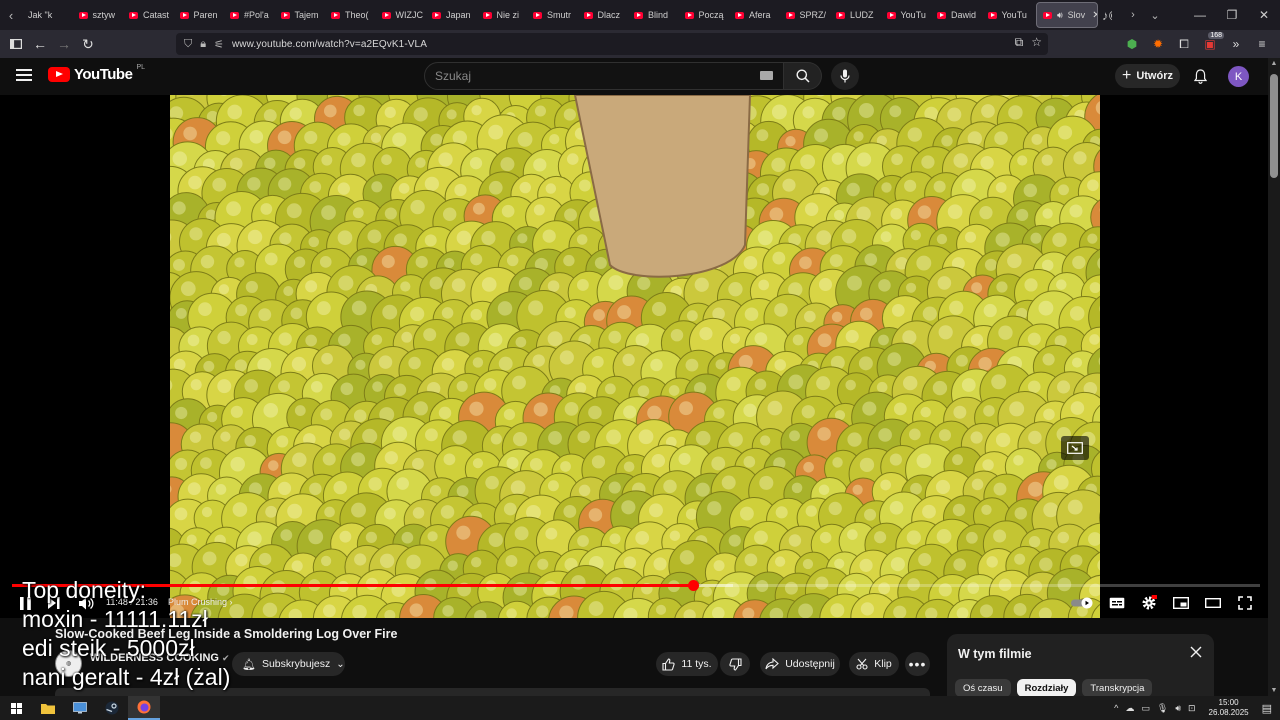  What do you see at coordinates (1162, 708) in the screenshot?
I see `microphone-tray-icon: 🎙︎` at bounding box center [1162, 708].